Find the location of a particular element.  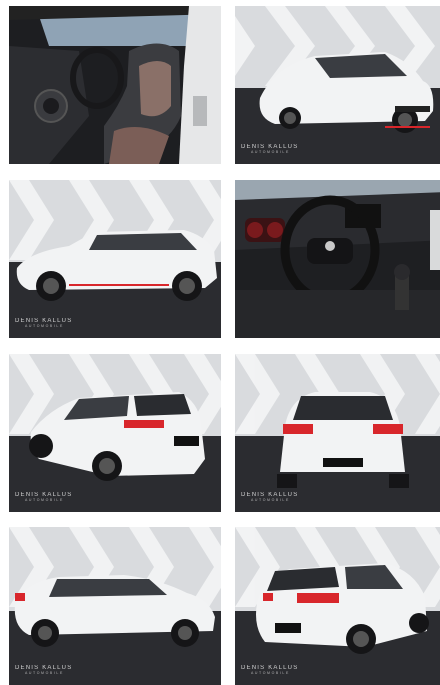

gallery-photo-front-three-quarter: DENIS KALLUS AUTOMOBILE is located at coordinates (337, 85).